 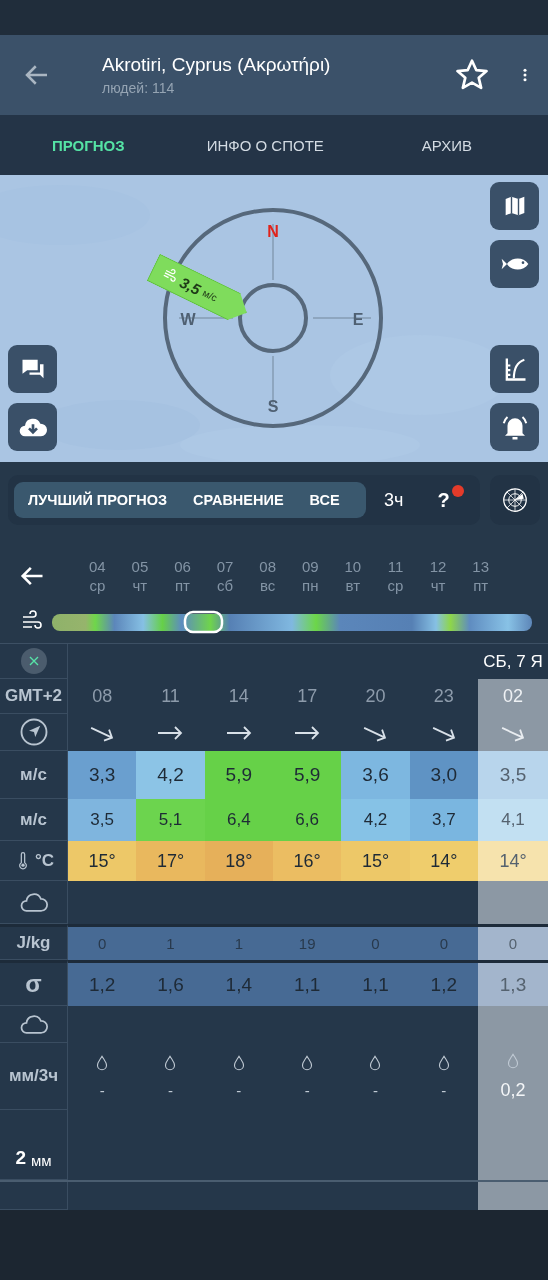 I want to click on west-label: W, so click(x=188, y=320).